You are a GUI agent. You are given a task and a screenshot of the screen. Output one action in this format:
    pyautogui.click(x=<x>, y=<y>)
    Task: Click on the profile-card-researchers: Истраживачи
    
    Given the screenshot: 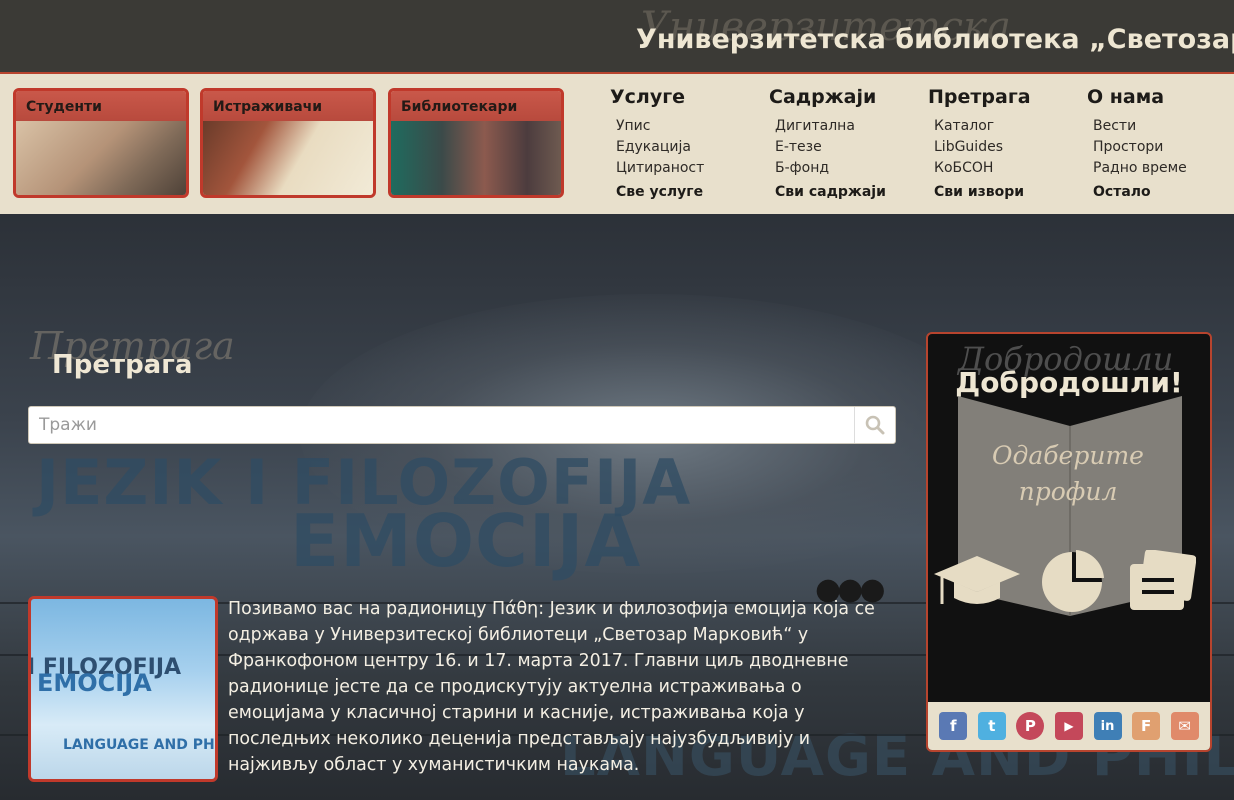 What is the action you would take?
    pyautogui.click(x=288, y=143)
    